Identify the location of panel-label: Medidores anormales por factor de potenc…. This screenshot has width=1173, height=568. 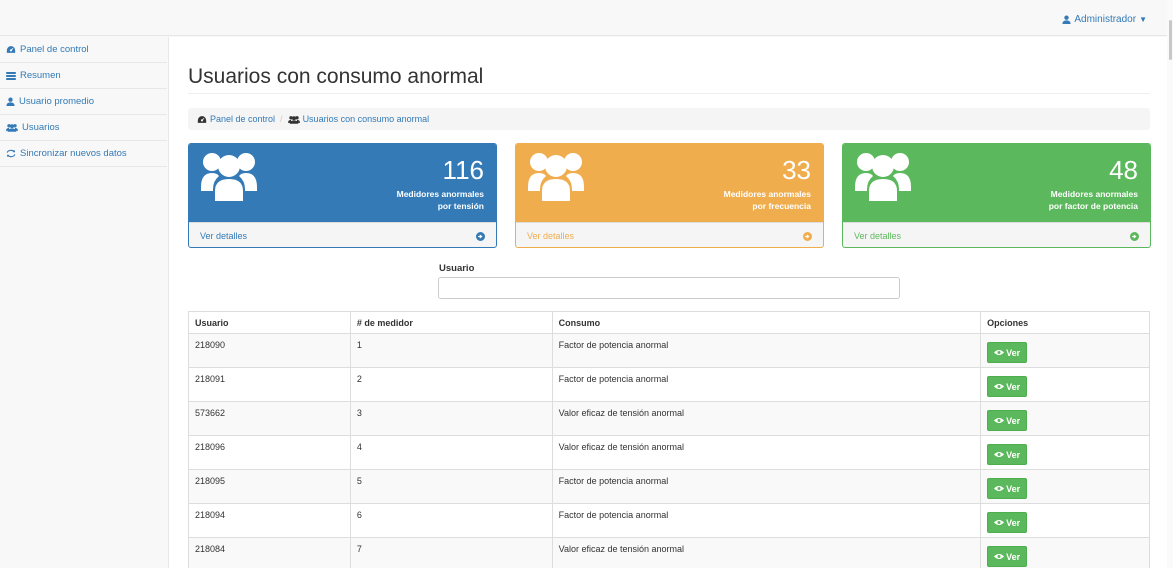
(1093, 200).